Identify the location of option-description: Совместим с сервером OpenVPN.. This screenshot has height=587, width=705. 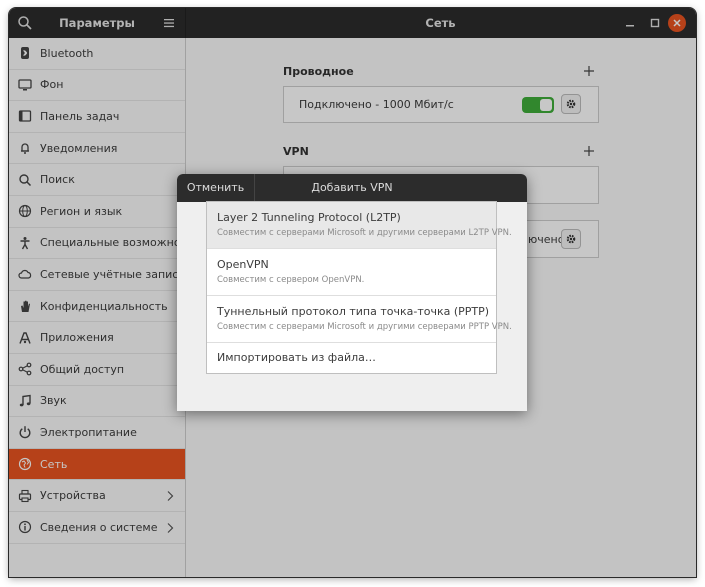
(291, 280).